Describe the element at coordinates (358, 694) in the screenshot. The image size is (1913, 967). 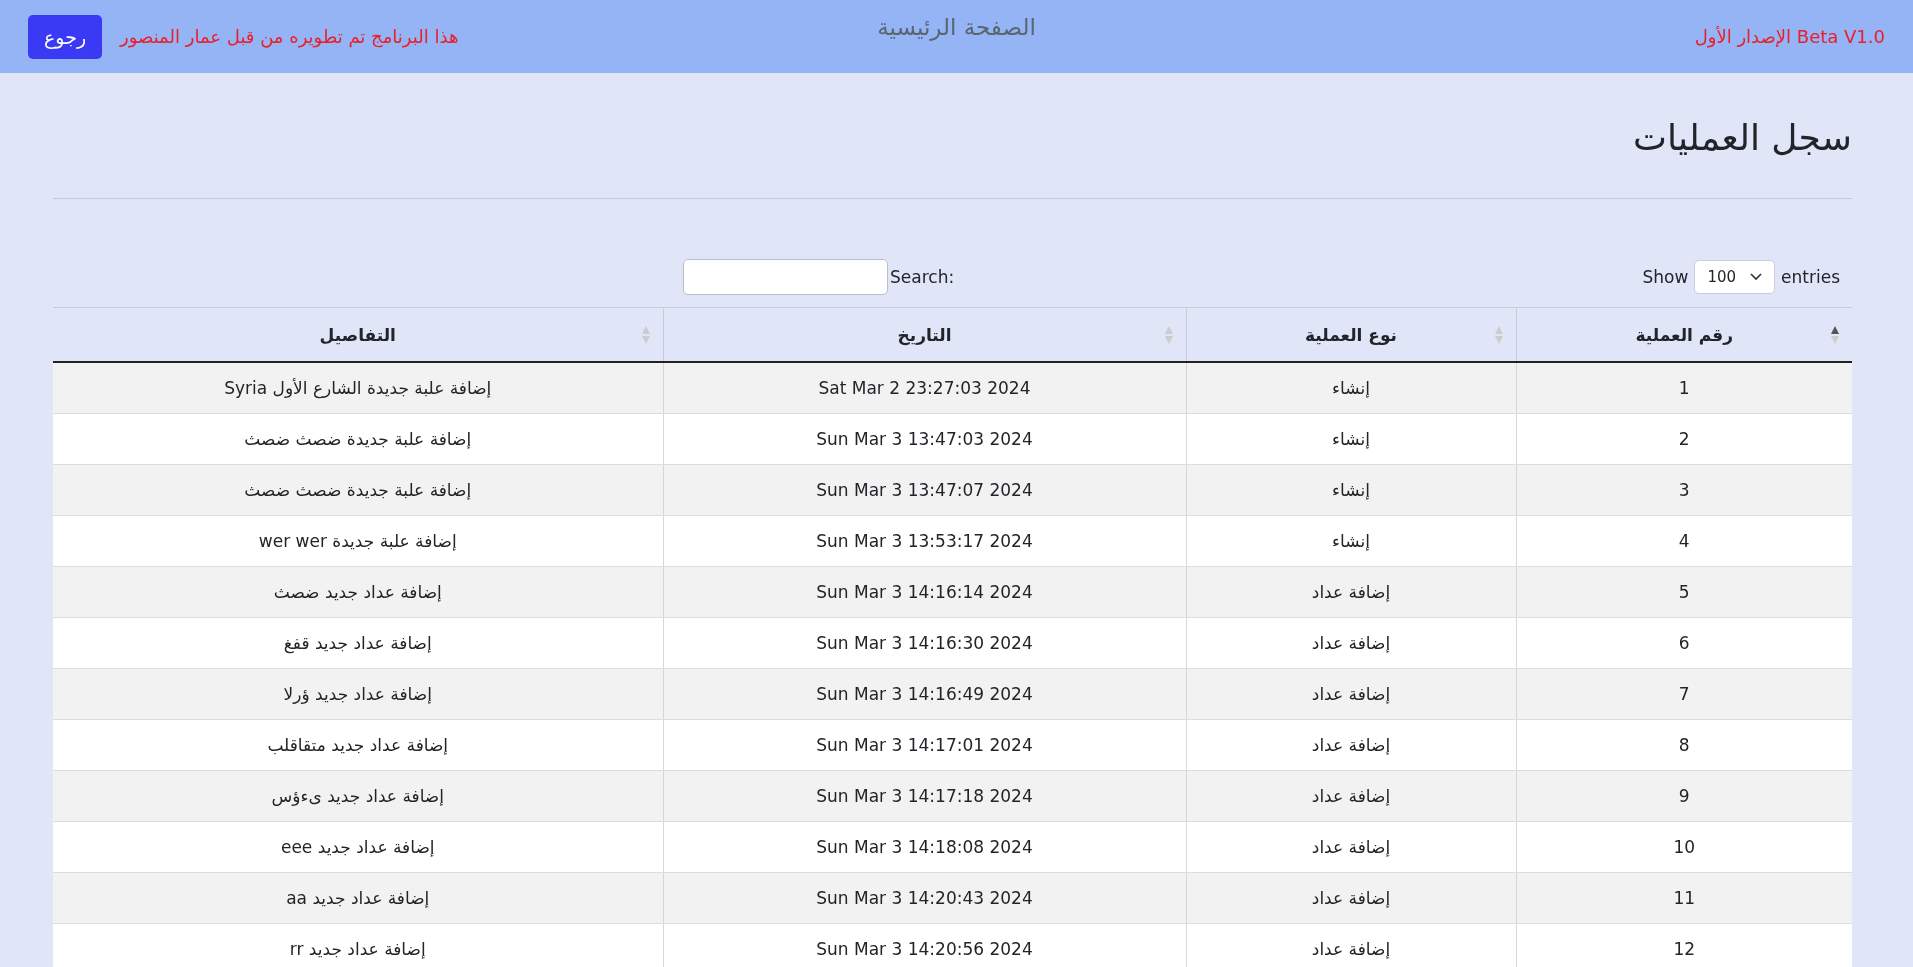
I see `table-cell: إضافة عداد جديد ؤرلا` at that location.